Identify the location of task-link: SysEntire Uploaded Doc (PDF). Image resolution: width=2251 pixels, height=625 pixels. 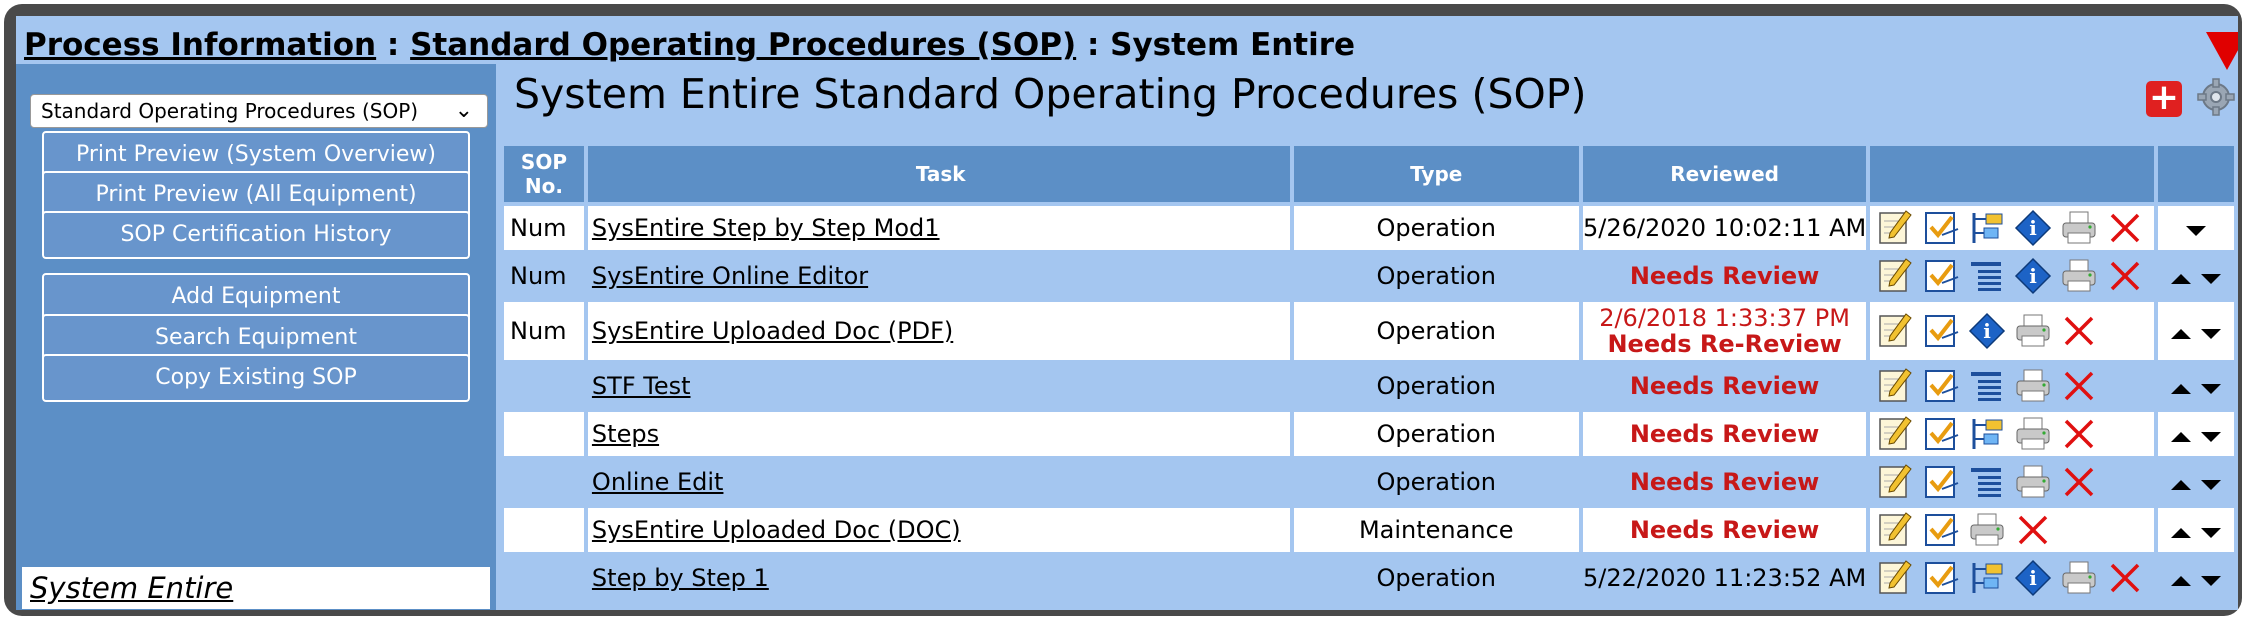
(772, 331).